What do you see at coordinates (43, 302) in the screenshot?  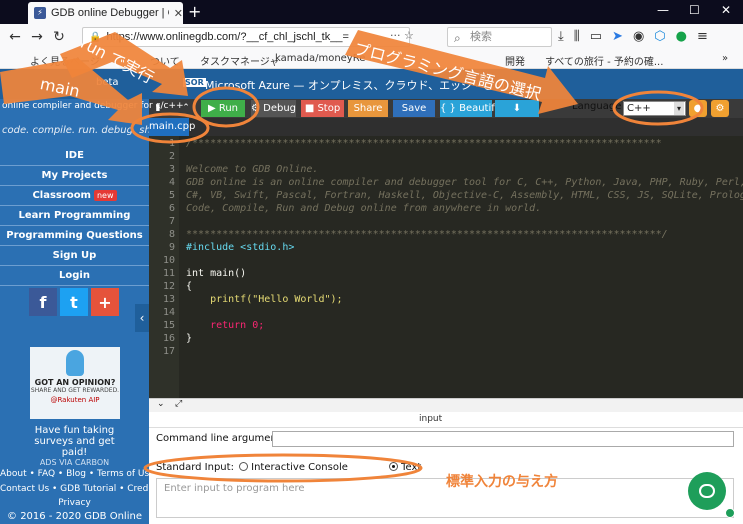 I see `facebook-icon: f` at bounding box center [43, 302].